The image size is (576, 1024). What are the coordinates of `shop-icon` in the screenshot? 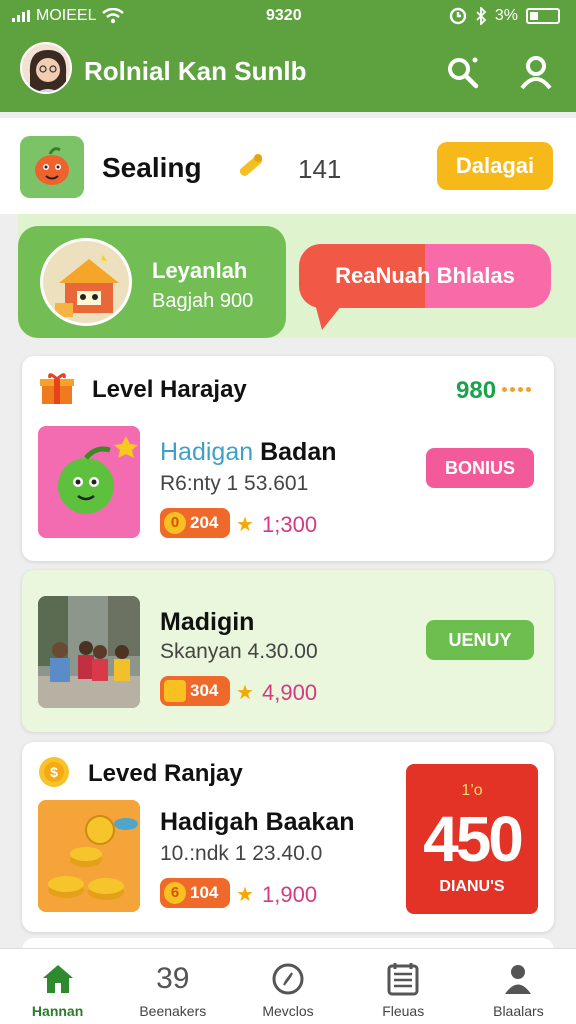 It's located at (86, 282).